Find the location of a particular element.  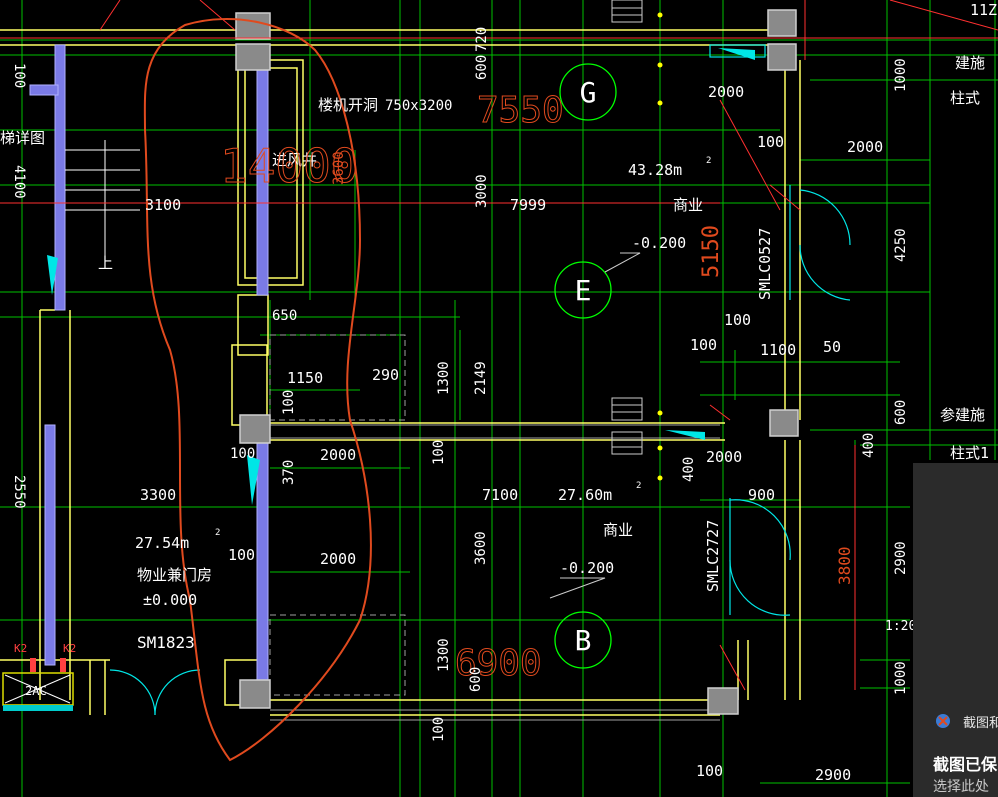

dim-7999: 7999 is located at coordinates (528, 205).